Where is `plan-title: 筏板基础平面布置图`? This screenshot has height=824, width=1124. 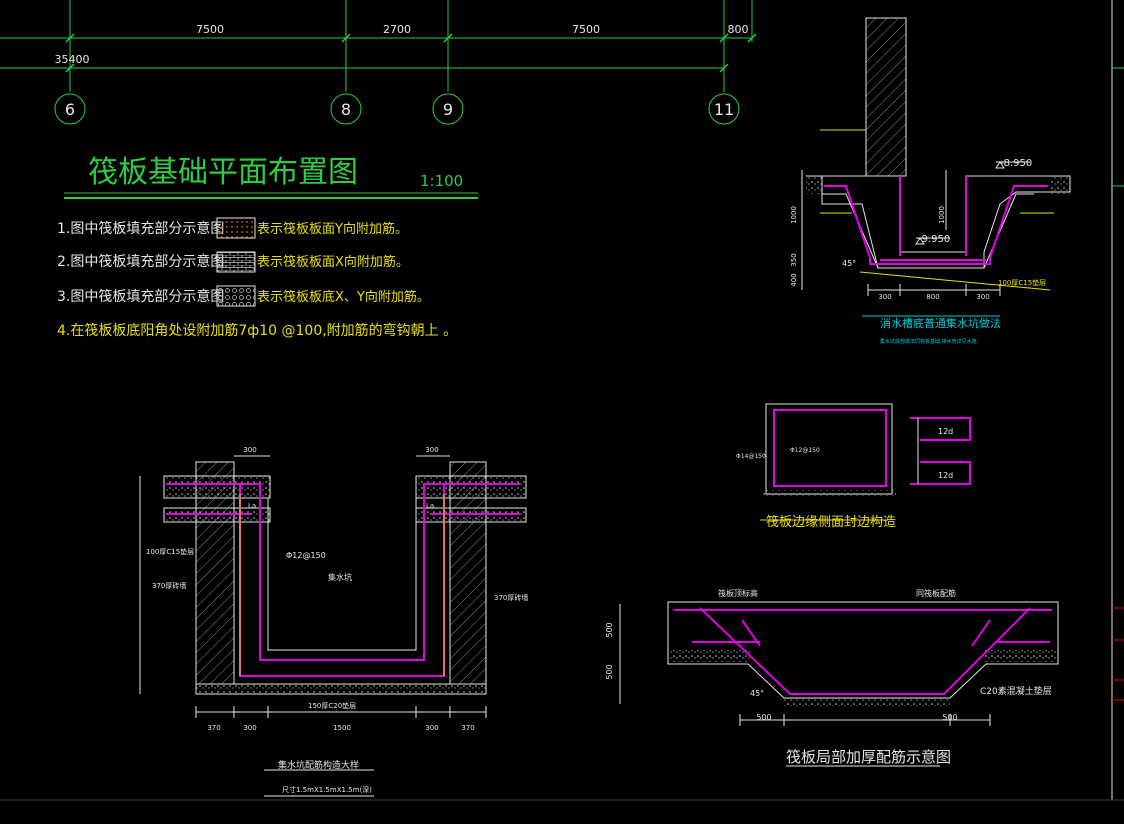
plan-title: 筏板基础平面布置图 is located at coordinates (223, 172).